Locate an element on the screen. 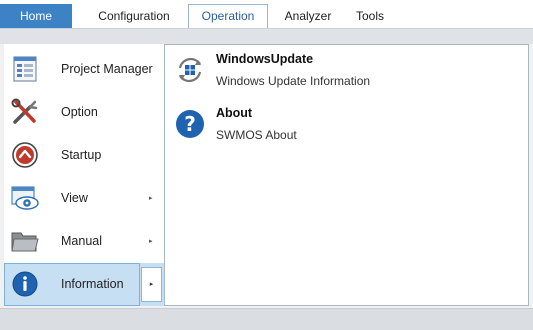  windows-update-icon is located at coordinates (190, 70).